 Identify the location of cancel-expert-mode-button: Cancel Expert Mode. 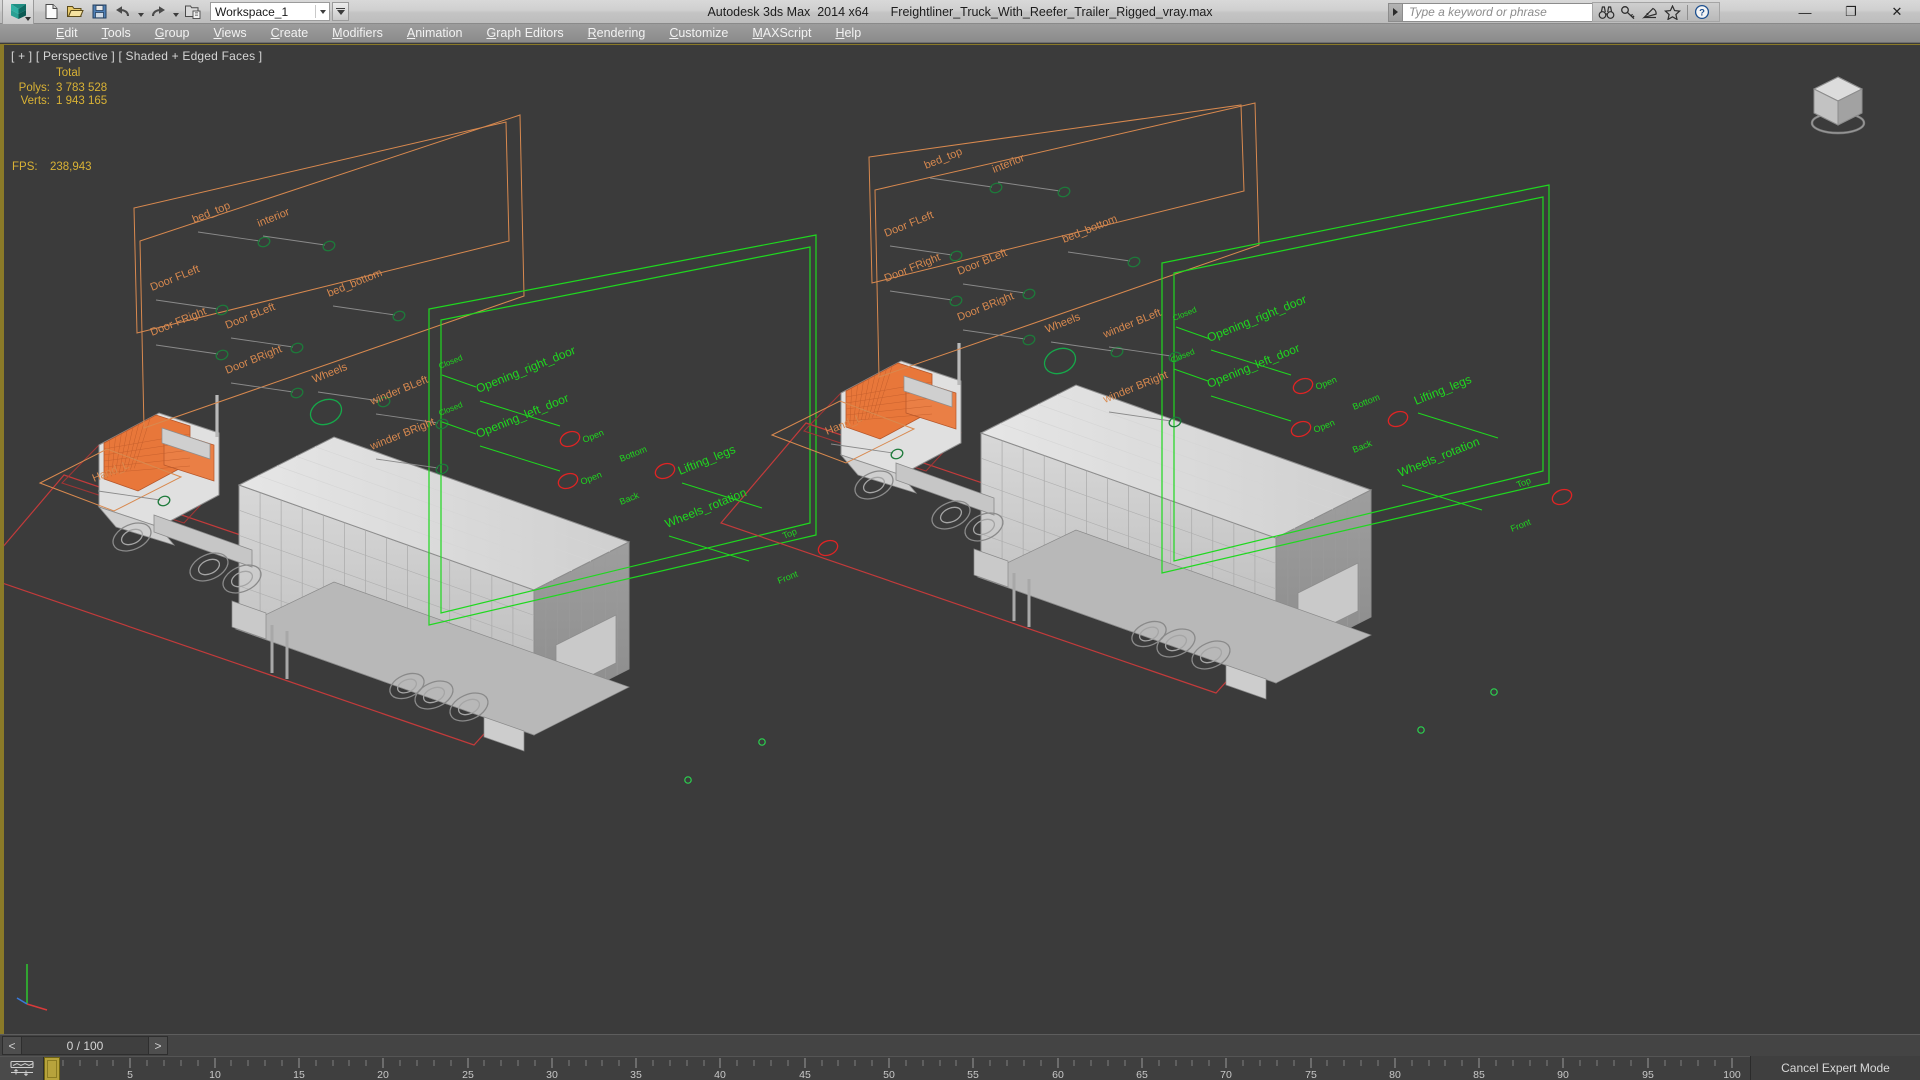
(1835, 1068).